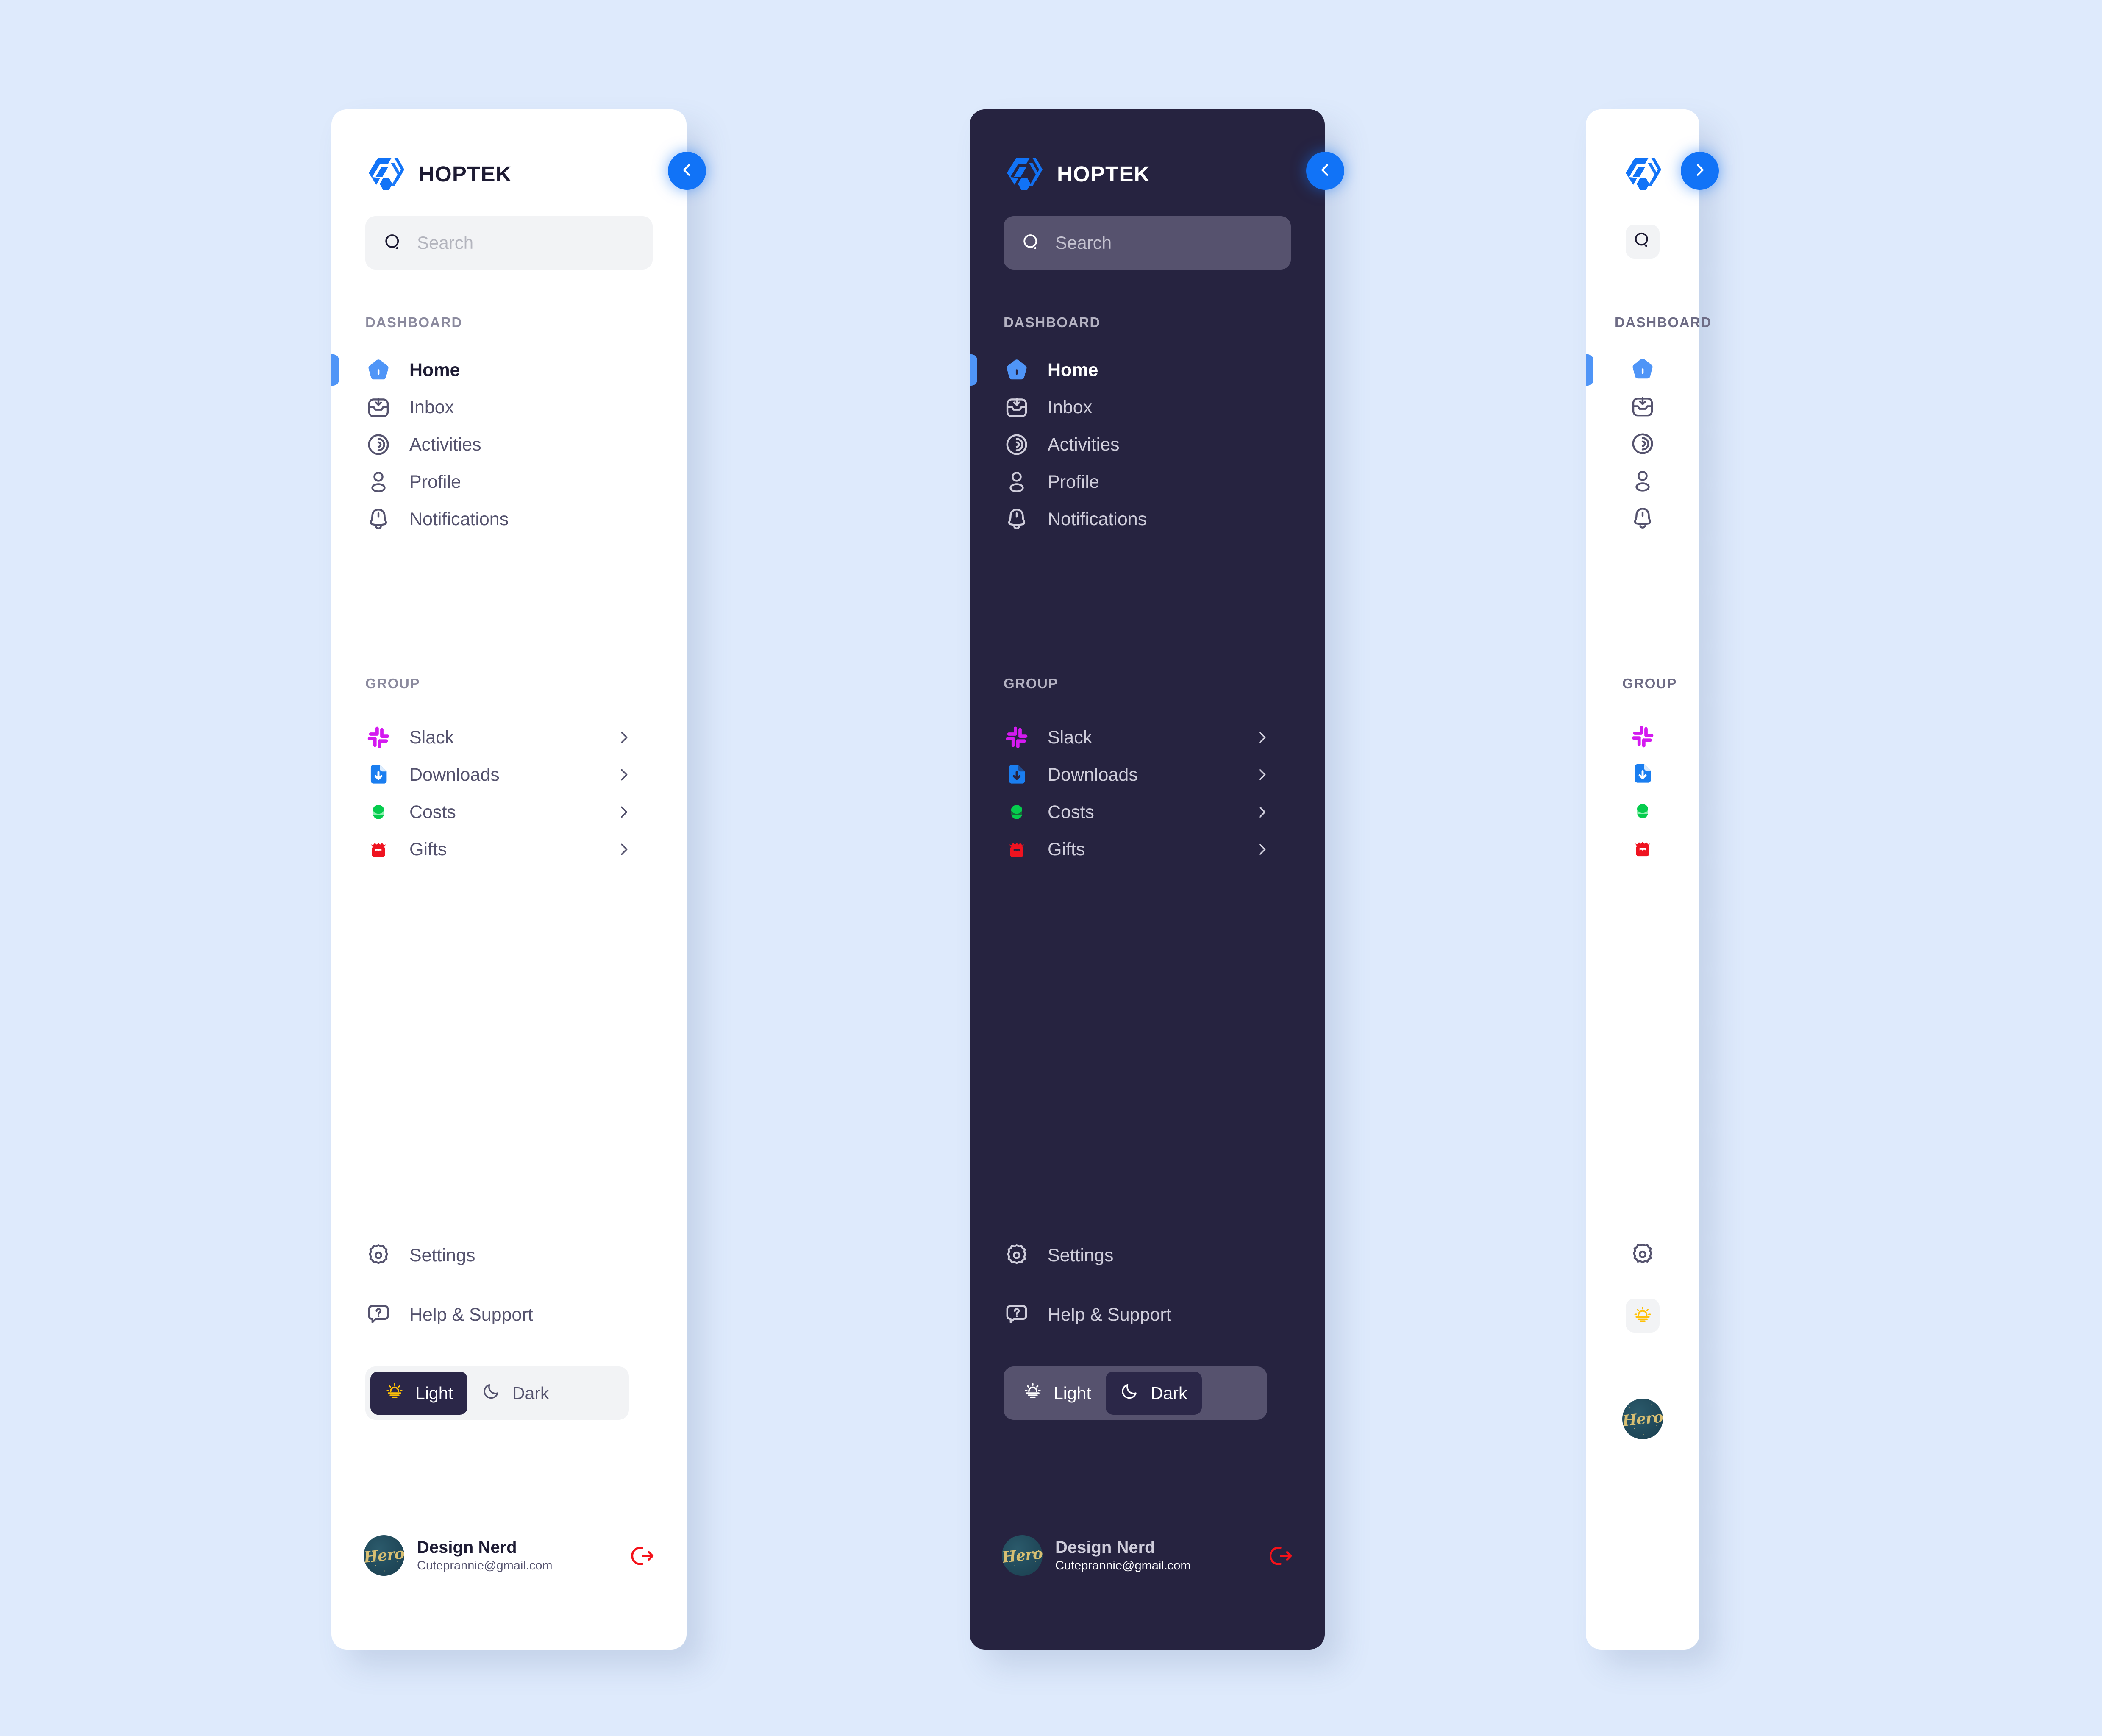 This screenshot has width=2102, height=1736. Describe the element at coordinates (1123, 1566) in the screenshot. I see `user-email: Cuteprannie@gmail.com` at that location.